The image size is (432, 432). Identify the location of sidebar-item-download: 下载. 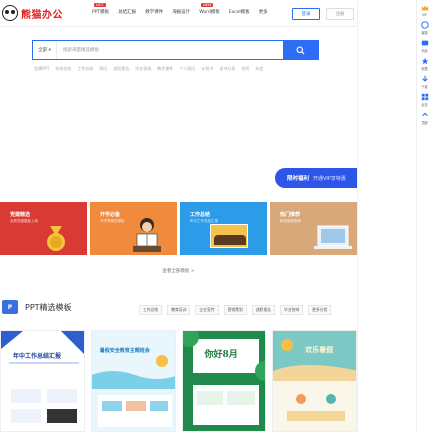
(425, 82).